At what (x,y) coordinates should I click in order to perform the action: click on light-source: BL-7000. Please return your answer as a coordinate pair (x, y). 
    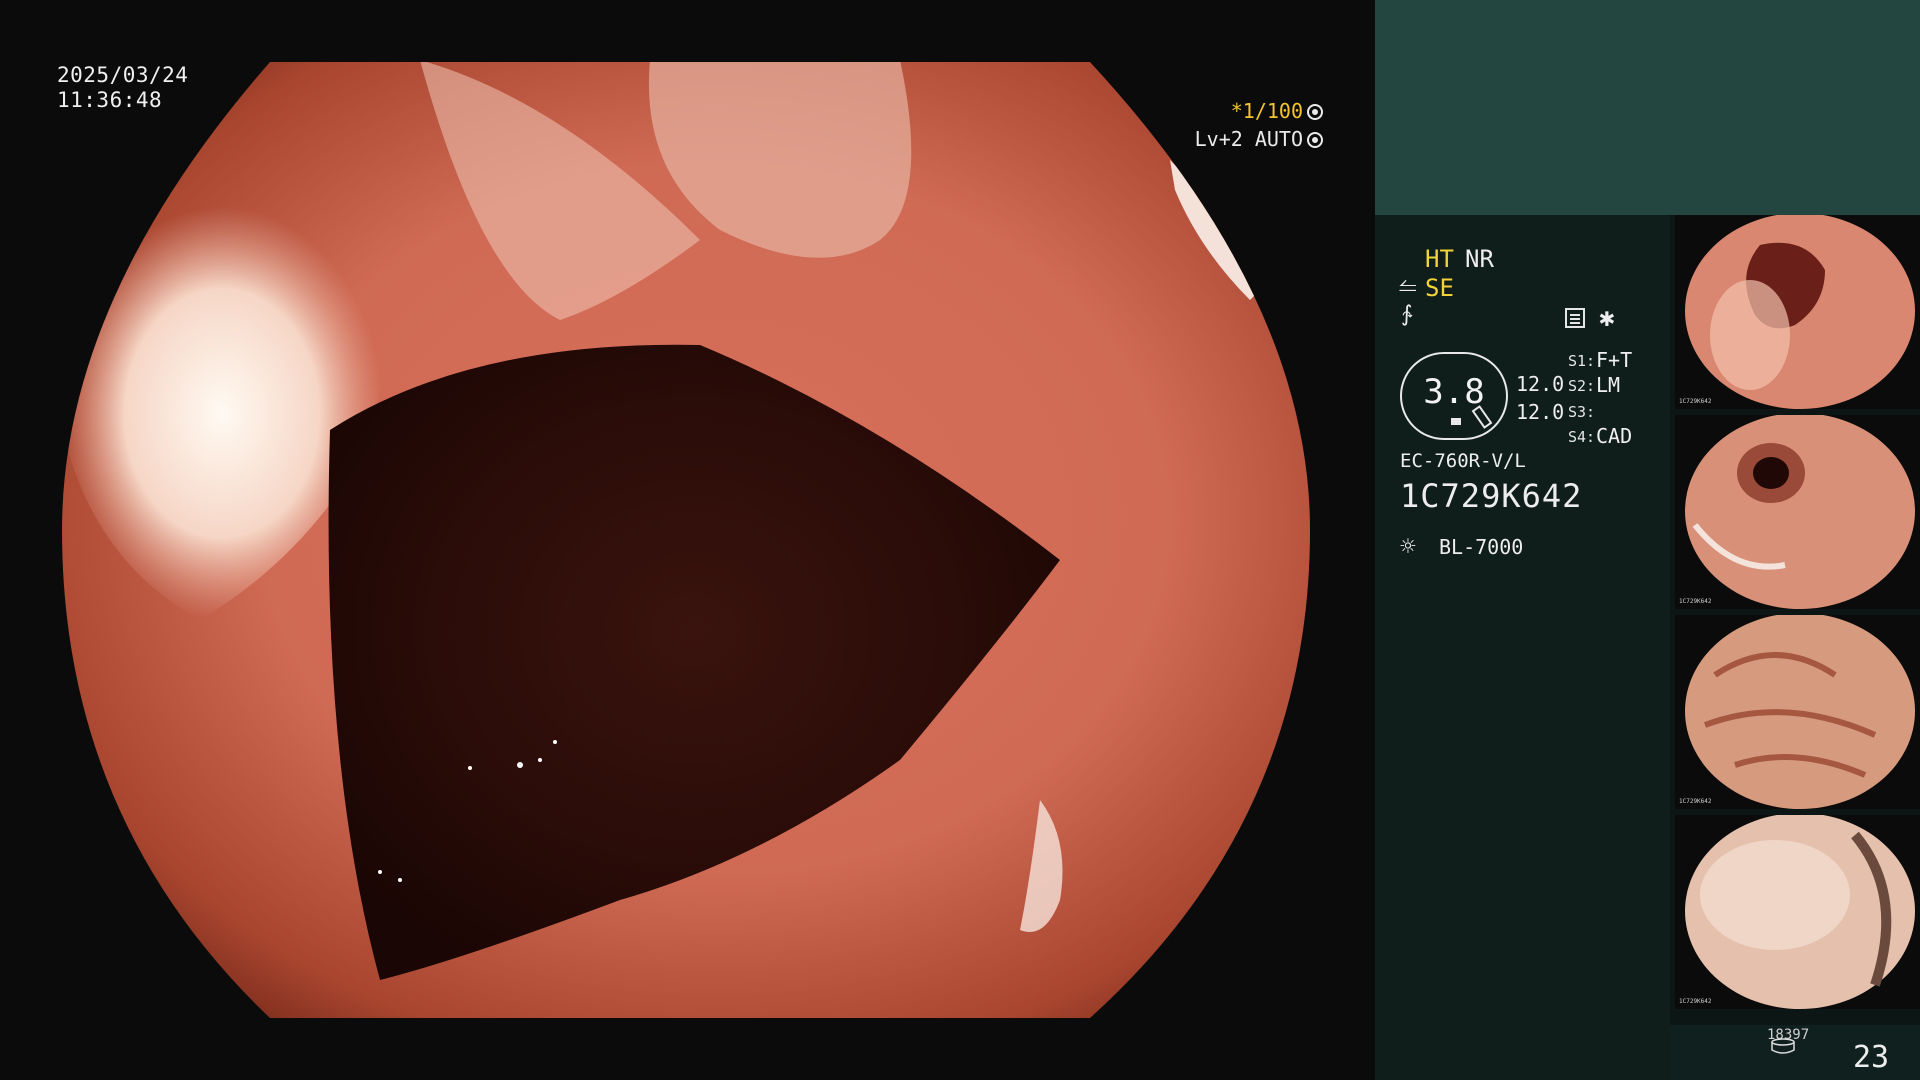
    Looking at the image, I should click on (1481, 547).